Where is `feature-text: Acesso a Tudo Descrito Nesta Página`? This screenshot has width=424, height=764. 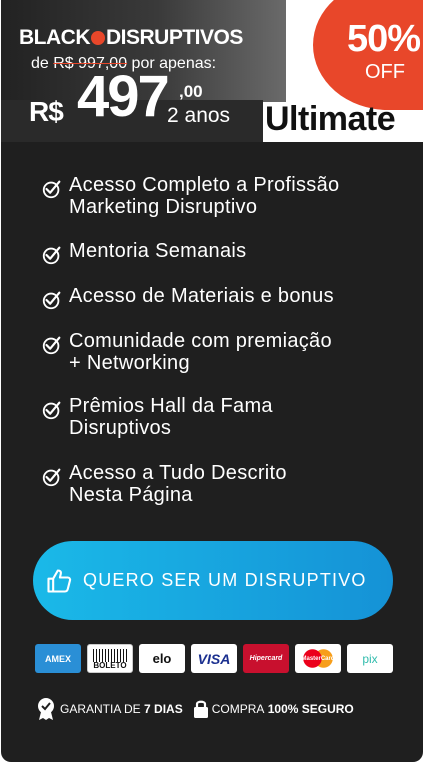
feature-text: Acesso a Tudo Descrito Nesta Página is located at coordinates (178, 484).